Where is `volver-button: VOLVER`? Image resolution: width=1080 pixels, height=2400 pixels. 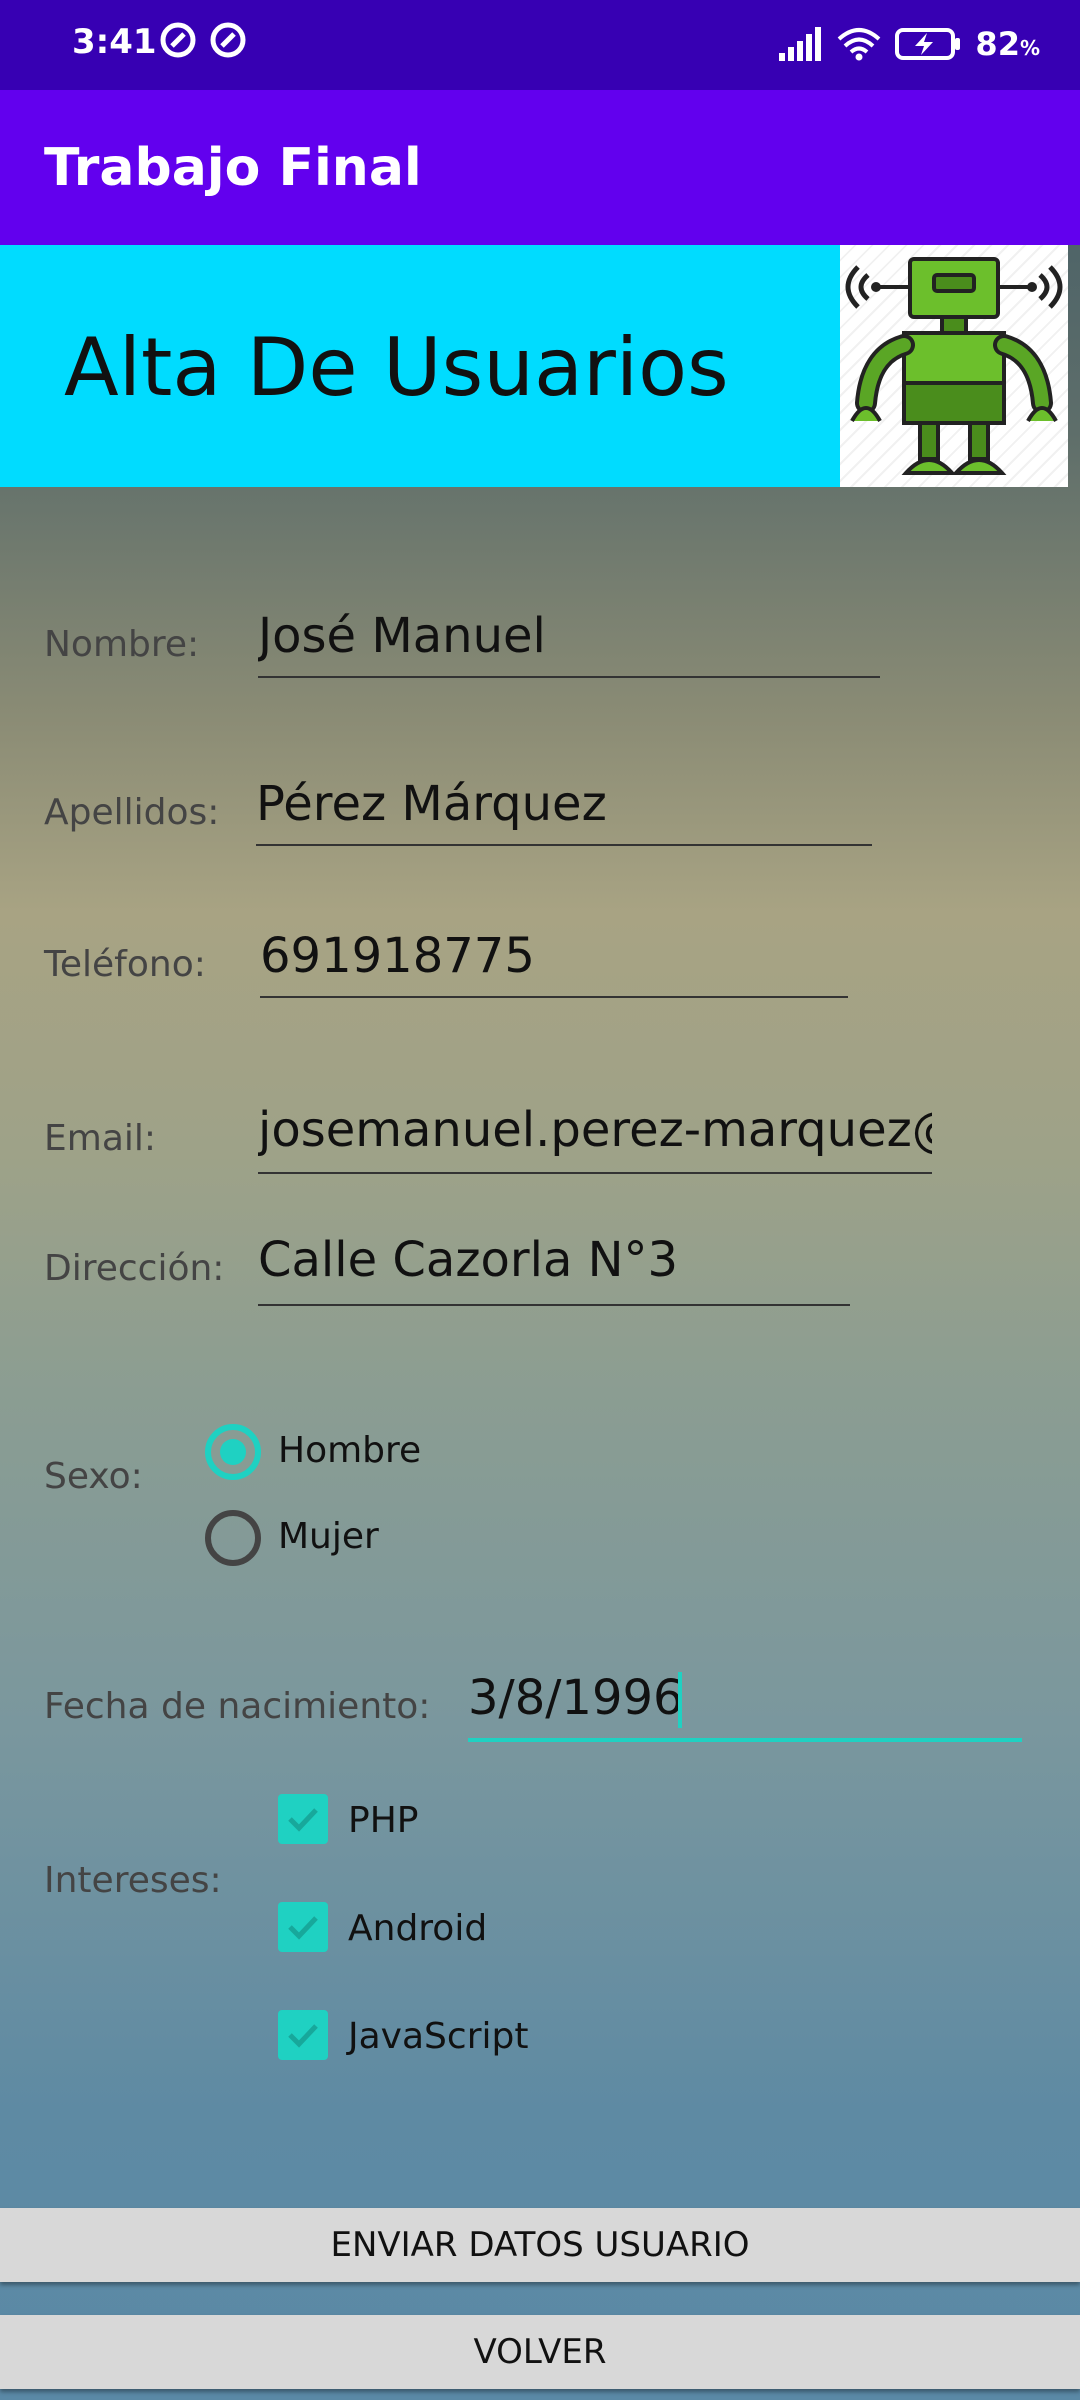 volver-button: VOLVER is located at coordinates (540, 2352).